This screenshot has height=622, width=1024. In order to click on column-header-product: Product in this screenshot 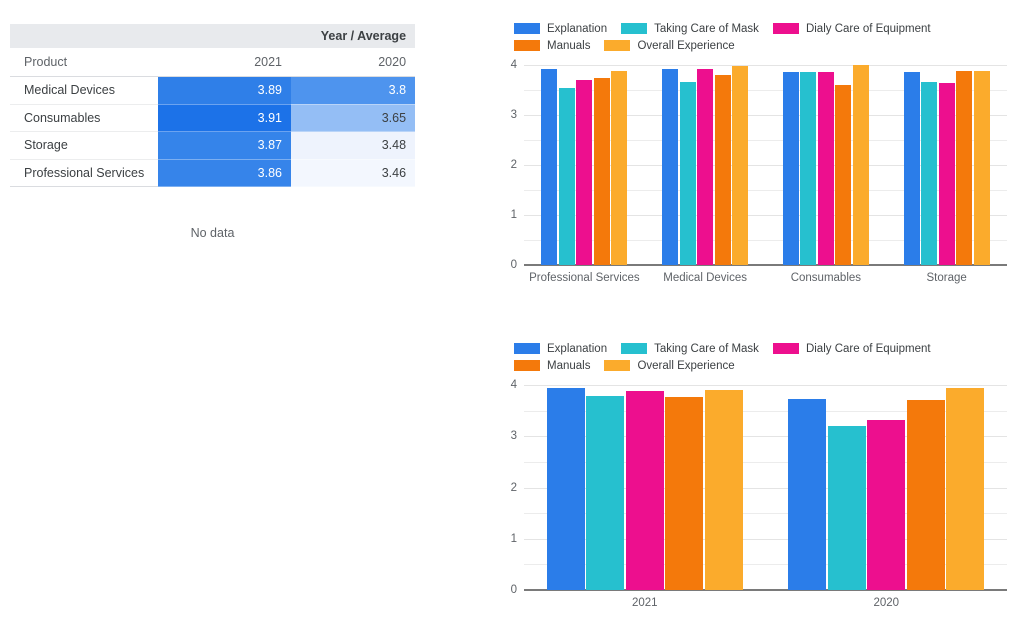, I will do `click(84, 62)`.